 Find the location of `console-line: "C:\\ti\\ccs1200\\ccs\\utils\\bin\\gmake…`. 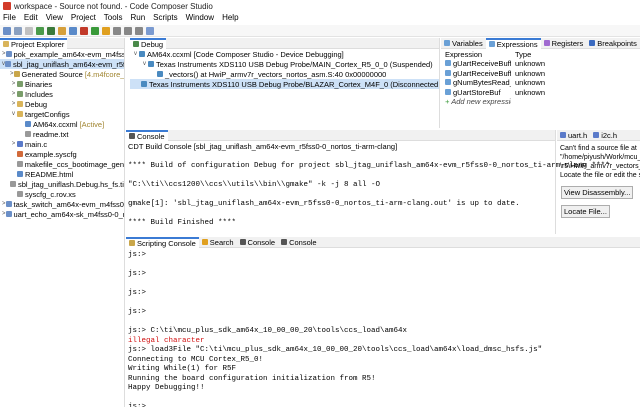

console-line: "C:\\ti\\ccs1200\\ccs\\utils\\bin\\gmake… is located at coordinates (254, 184).